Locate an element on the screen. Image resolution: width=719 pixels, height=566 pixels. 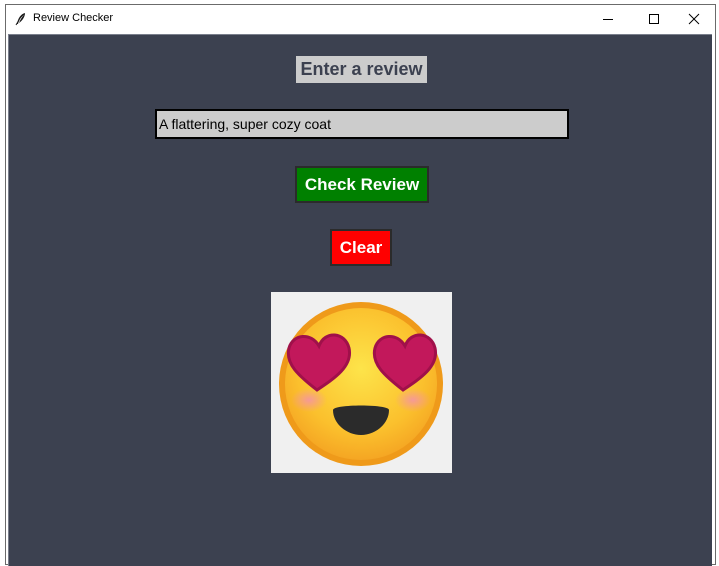
review-input is located at coordinates (362, 124).